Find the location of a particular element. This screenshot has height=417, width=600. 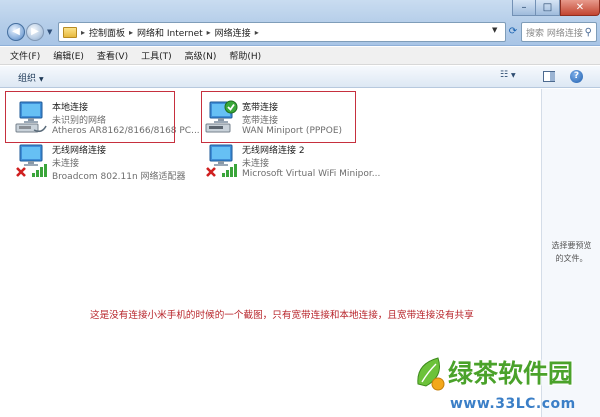

forward-arrow-icon: ▶ is located at coordinates (35, 31).